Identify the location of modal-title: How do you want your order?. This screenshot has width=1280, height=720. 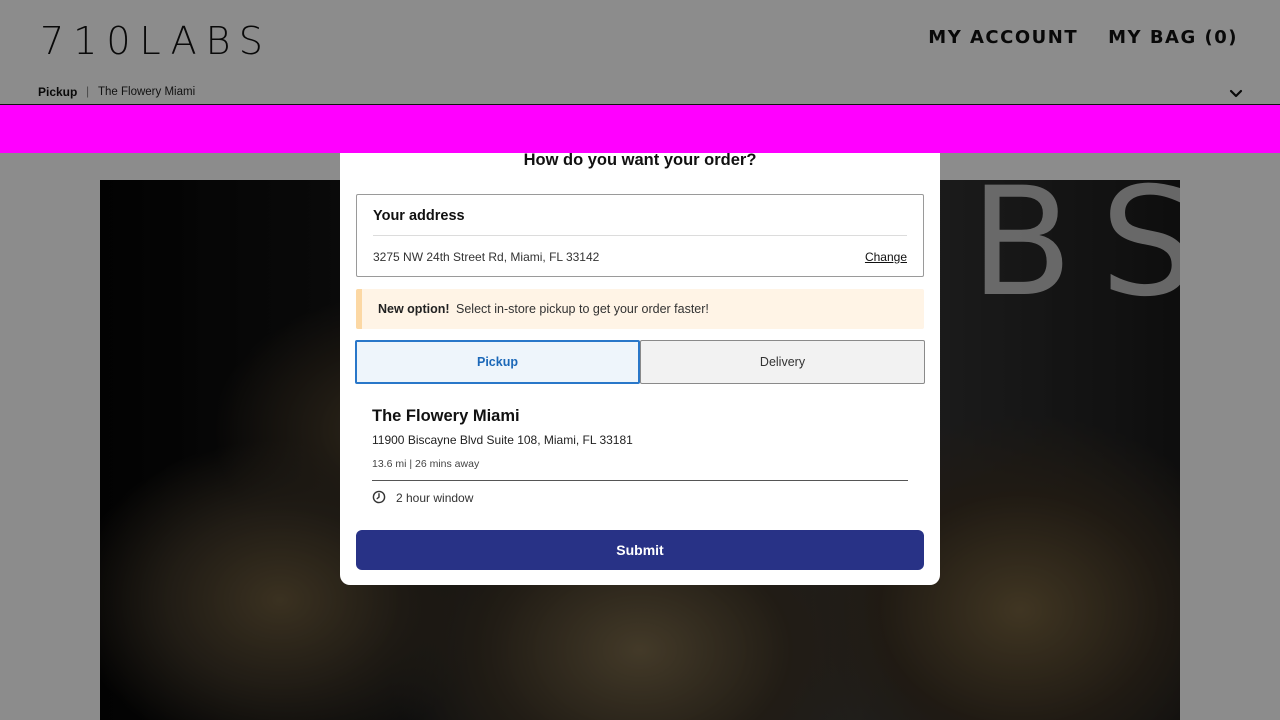
(640, 160).